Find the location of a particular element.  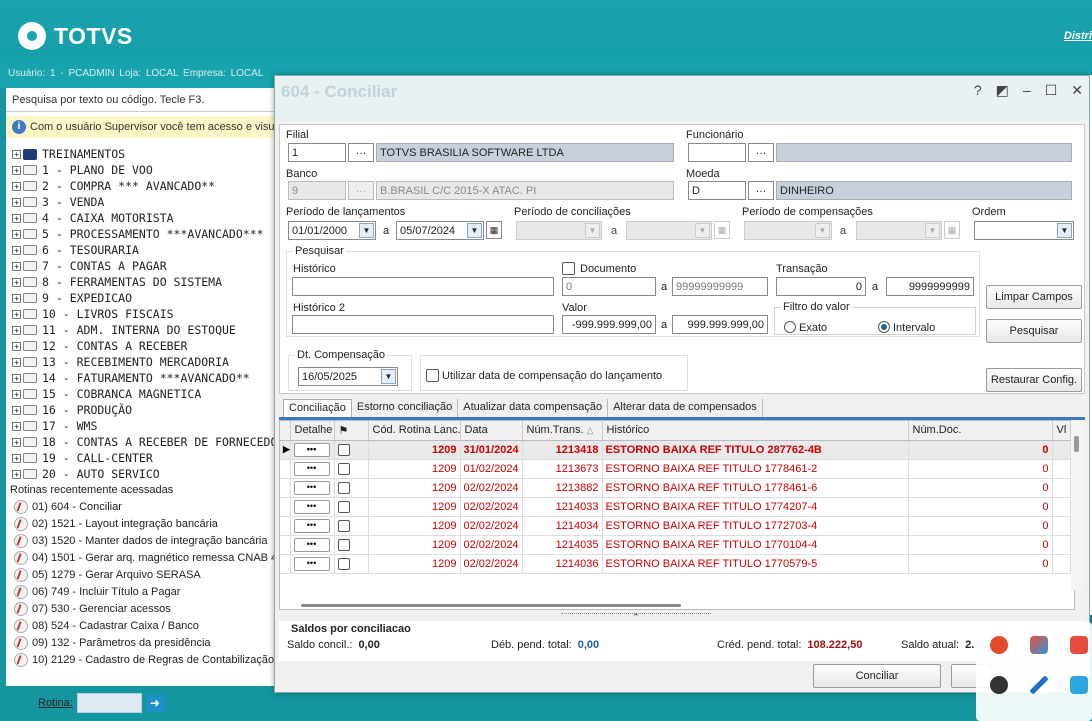

menu-tree-item: +4 - CAIXA MOTORISTA is located at coordinates (141, 218).